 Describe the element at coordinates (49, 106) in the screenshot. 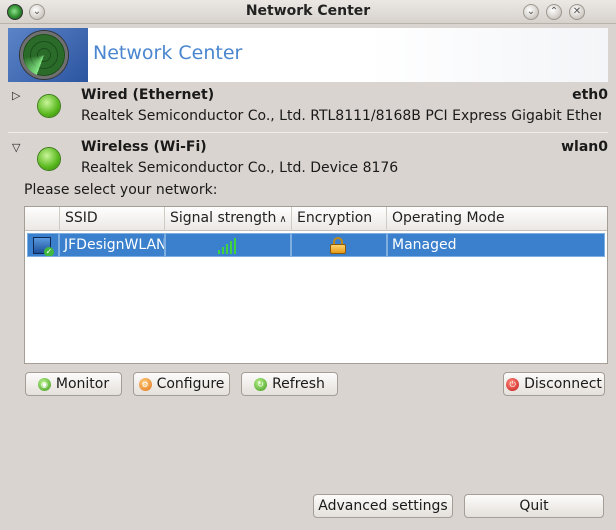

I see `wired-network-icon` at that location.